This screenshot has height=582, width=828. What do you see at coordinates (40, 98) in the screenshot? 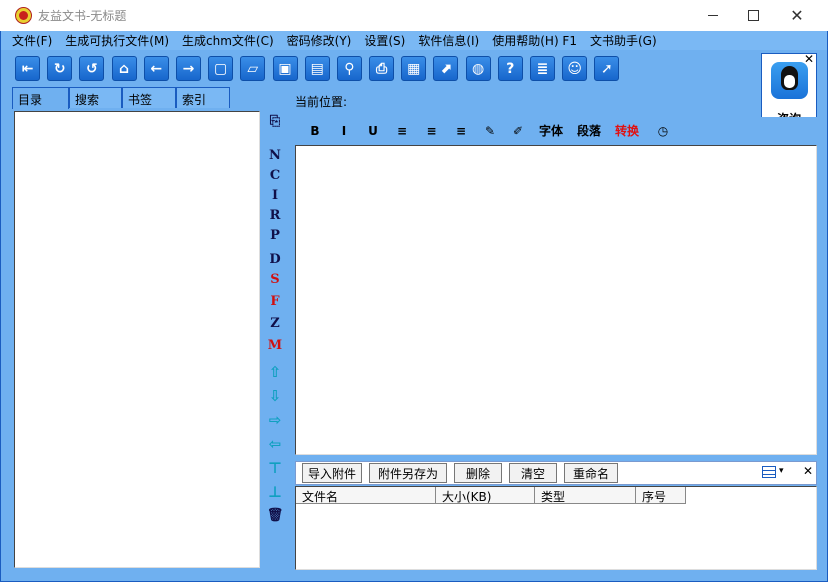
I see `tab-contents: 目录` at bounding box center [40, 98].